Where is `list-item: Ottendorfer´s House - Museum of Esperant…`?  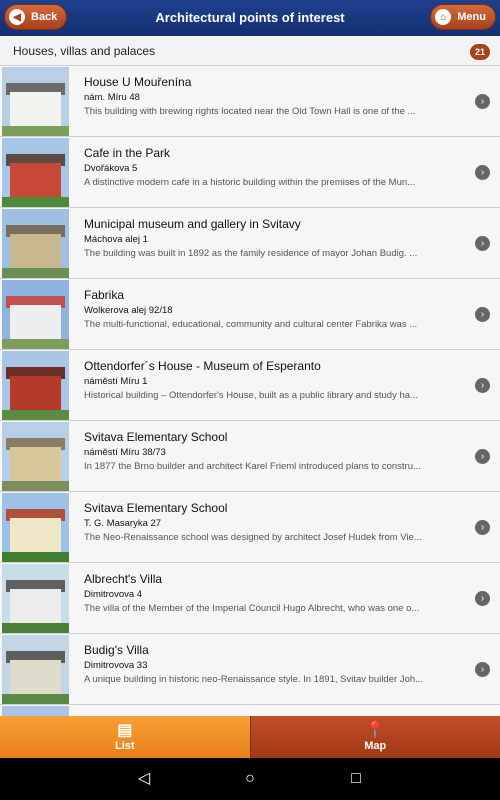
list-item: Ottendorfer´s House - Museum of Esperant… is located at coordinates (250, 385).